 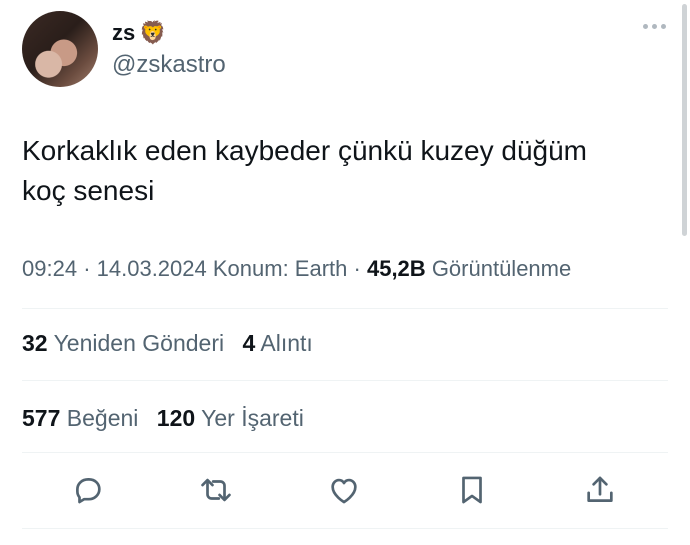 What do you see at coordinates (249, 343) in the screenshot?
I see `quotes-count: 4` at bounding box center [249, 343].